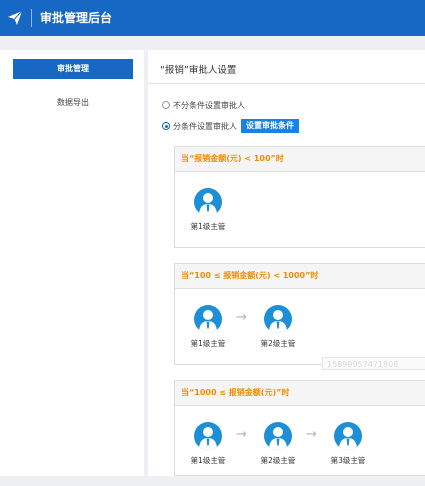  I want to click on condition-header: 当“1000 ≤ 报销金额(元)”时, so click(300, 393).